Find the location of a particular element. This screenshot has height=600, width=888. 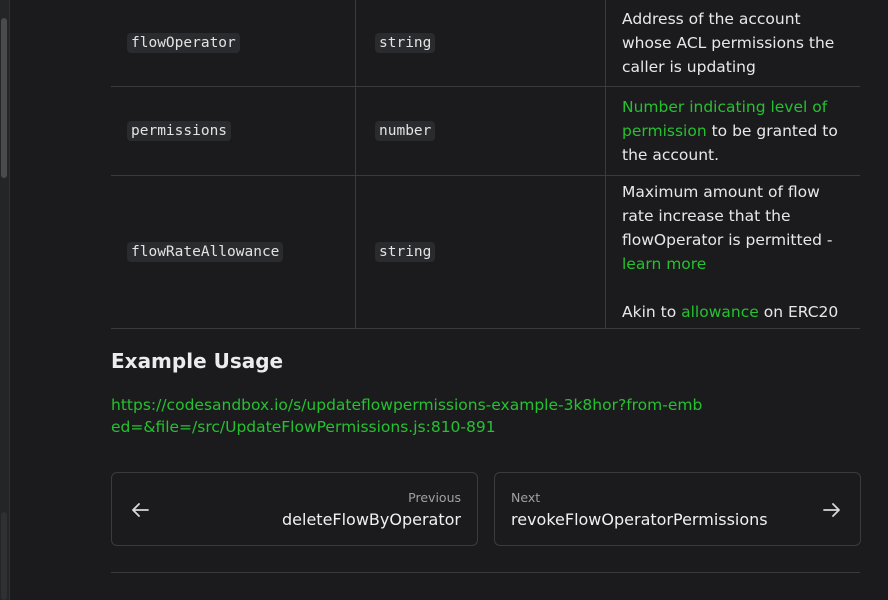

param-description-note-suffix: on ERC20 is located at coordinates (798, 311).